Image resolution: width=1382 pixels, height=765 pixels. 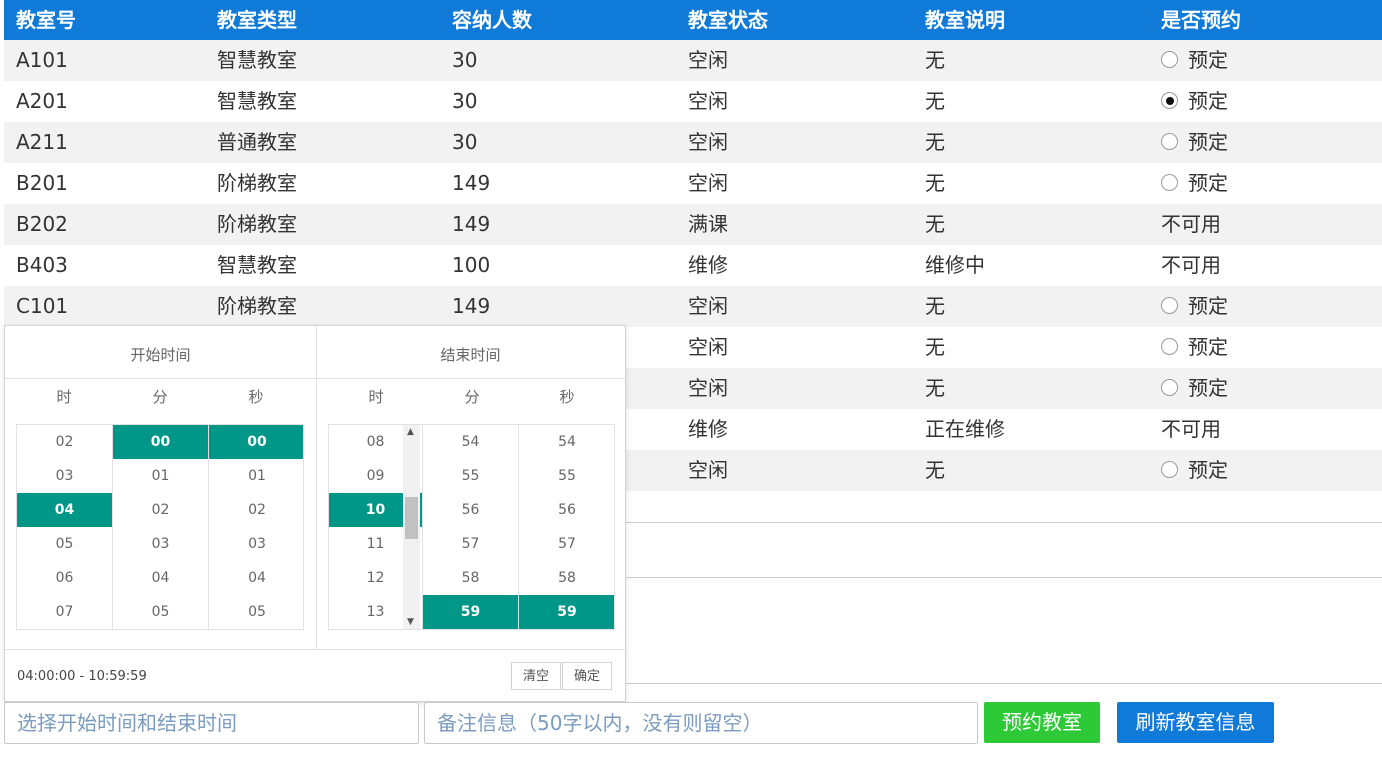 I want to click on hour-scrollbar: ▲ ▼, so click(x=411, y=527).